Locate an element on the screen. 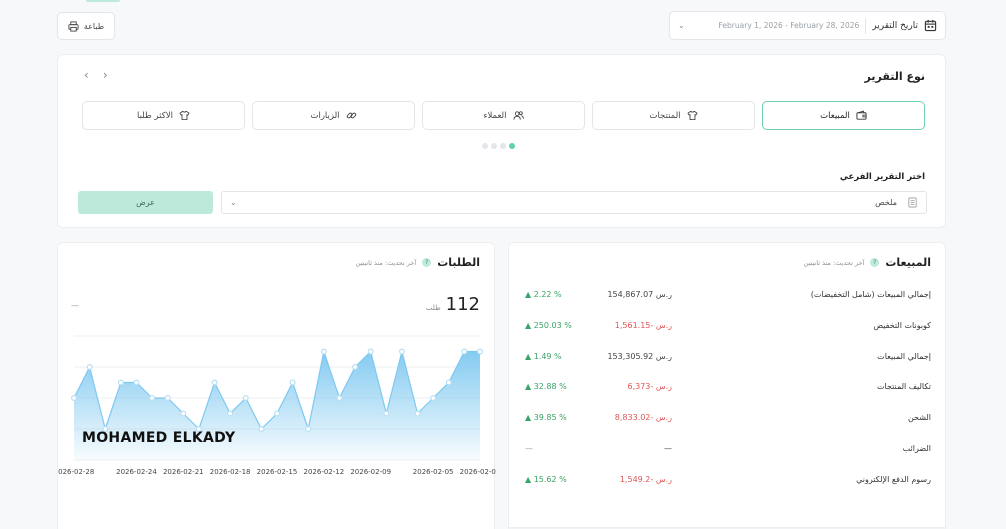 This screenshot has width=1006, height=529. top-accent is located at coordinates (103, 1).